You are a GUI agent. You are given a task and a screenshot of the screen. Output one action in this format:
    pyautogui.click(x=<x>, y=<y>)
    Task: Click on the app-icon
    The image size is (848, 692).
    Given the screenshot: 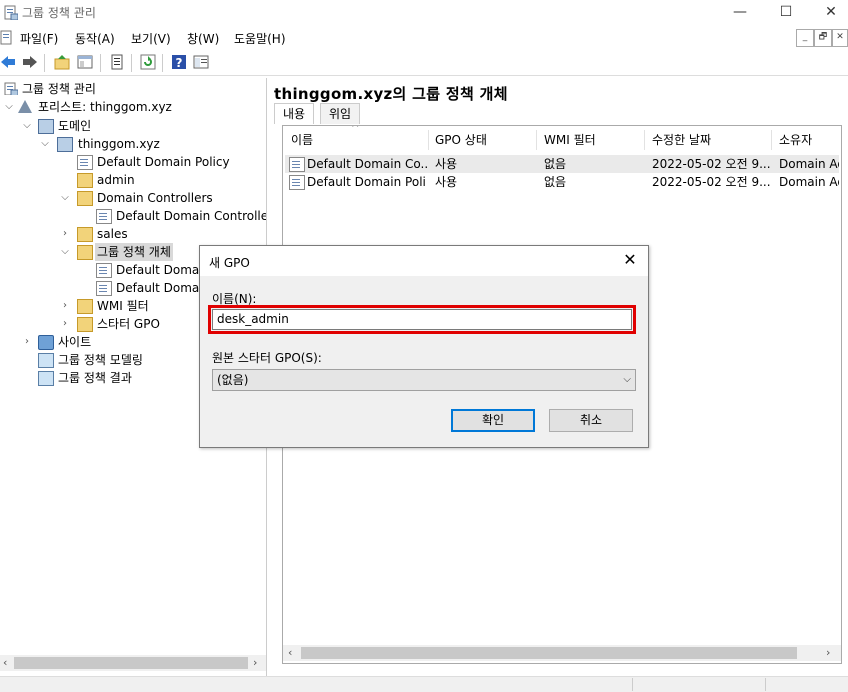 What is the action you would take?
    pyautogui.click(x=11, y=12)
    